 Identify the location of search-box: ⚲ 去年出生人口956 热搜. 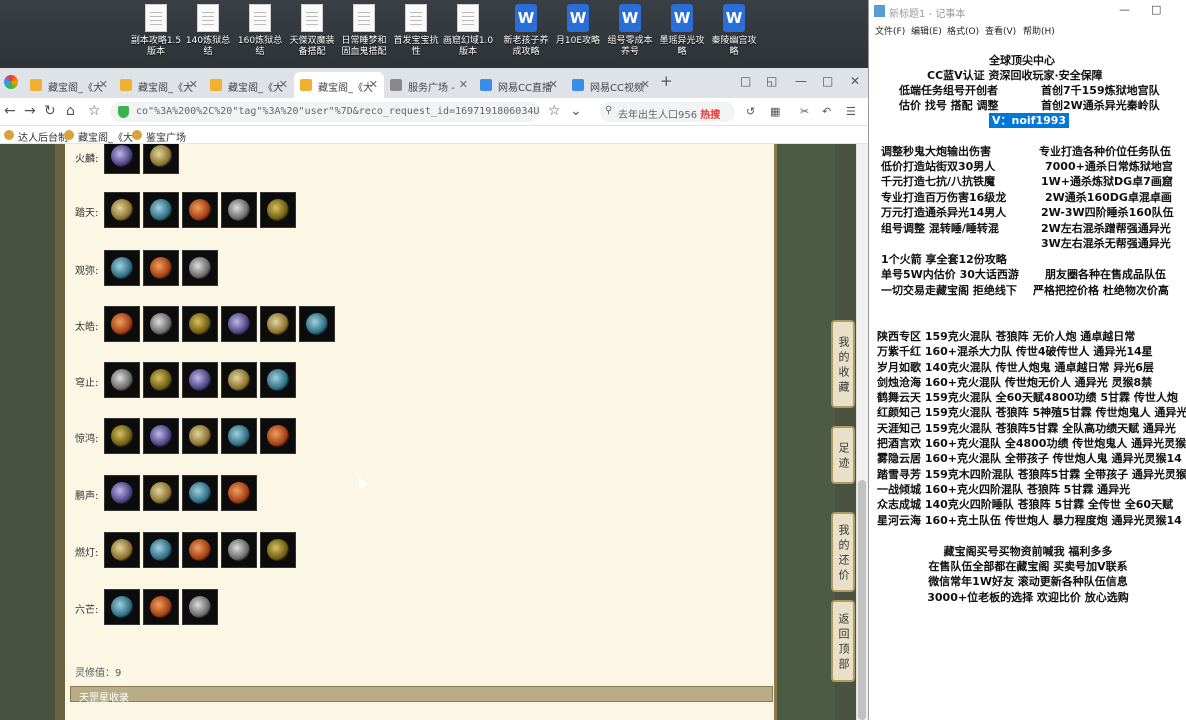
(667, 112).